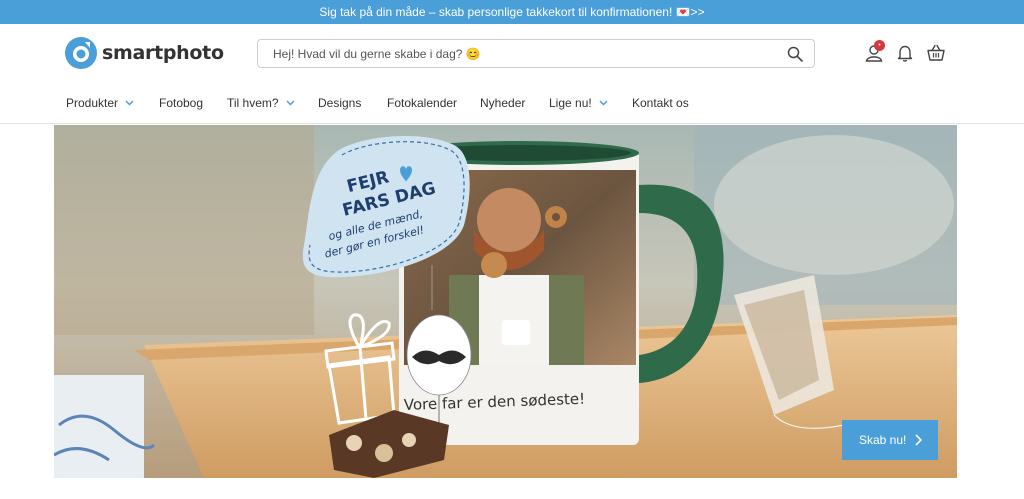 This screenshot has height=499, width=1024. Describe the element at coordinates (795, 54) in the screenshot. I see `search-icon` at that location.